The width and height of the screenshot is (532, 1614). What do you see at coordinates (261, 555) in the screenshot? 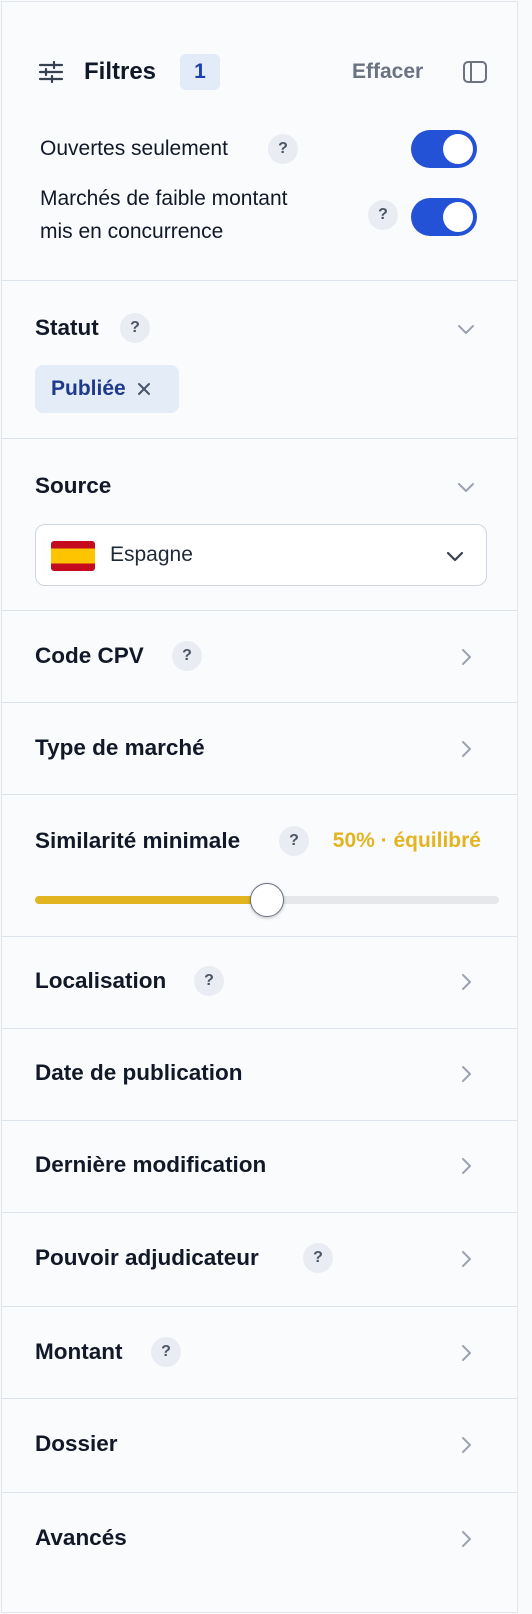
I see `source-select: Espagne` at bounding box center [261, 555].